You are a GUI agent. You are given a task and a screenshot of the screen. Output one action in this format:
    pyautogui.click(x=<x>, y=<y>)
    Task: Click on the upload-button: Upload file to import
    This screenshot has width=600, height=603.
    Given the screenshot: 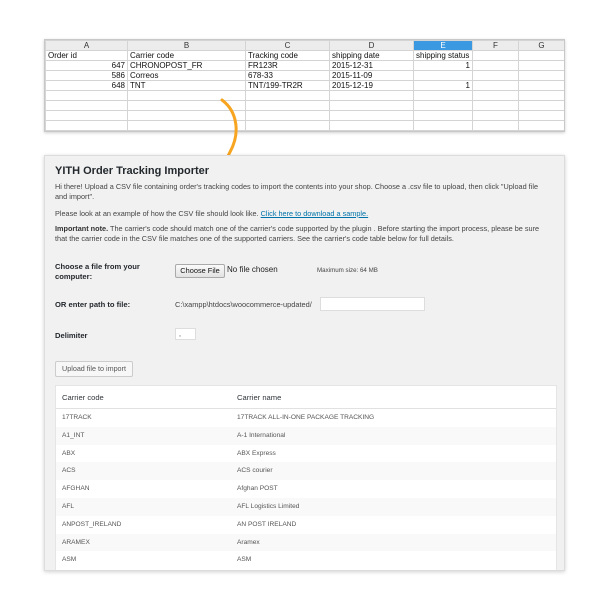 What is the action you would take?
    pyautogui.click(x=94, y=369)
    